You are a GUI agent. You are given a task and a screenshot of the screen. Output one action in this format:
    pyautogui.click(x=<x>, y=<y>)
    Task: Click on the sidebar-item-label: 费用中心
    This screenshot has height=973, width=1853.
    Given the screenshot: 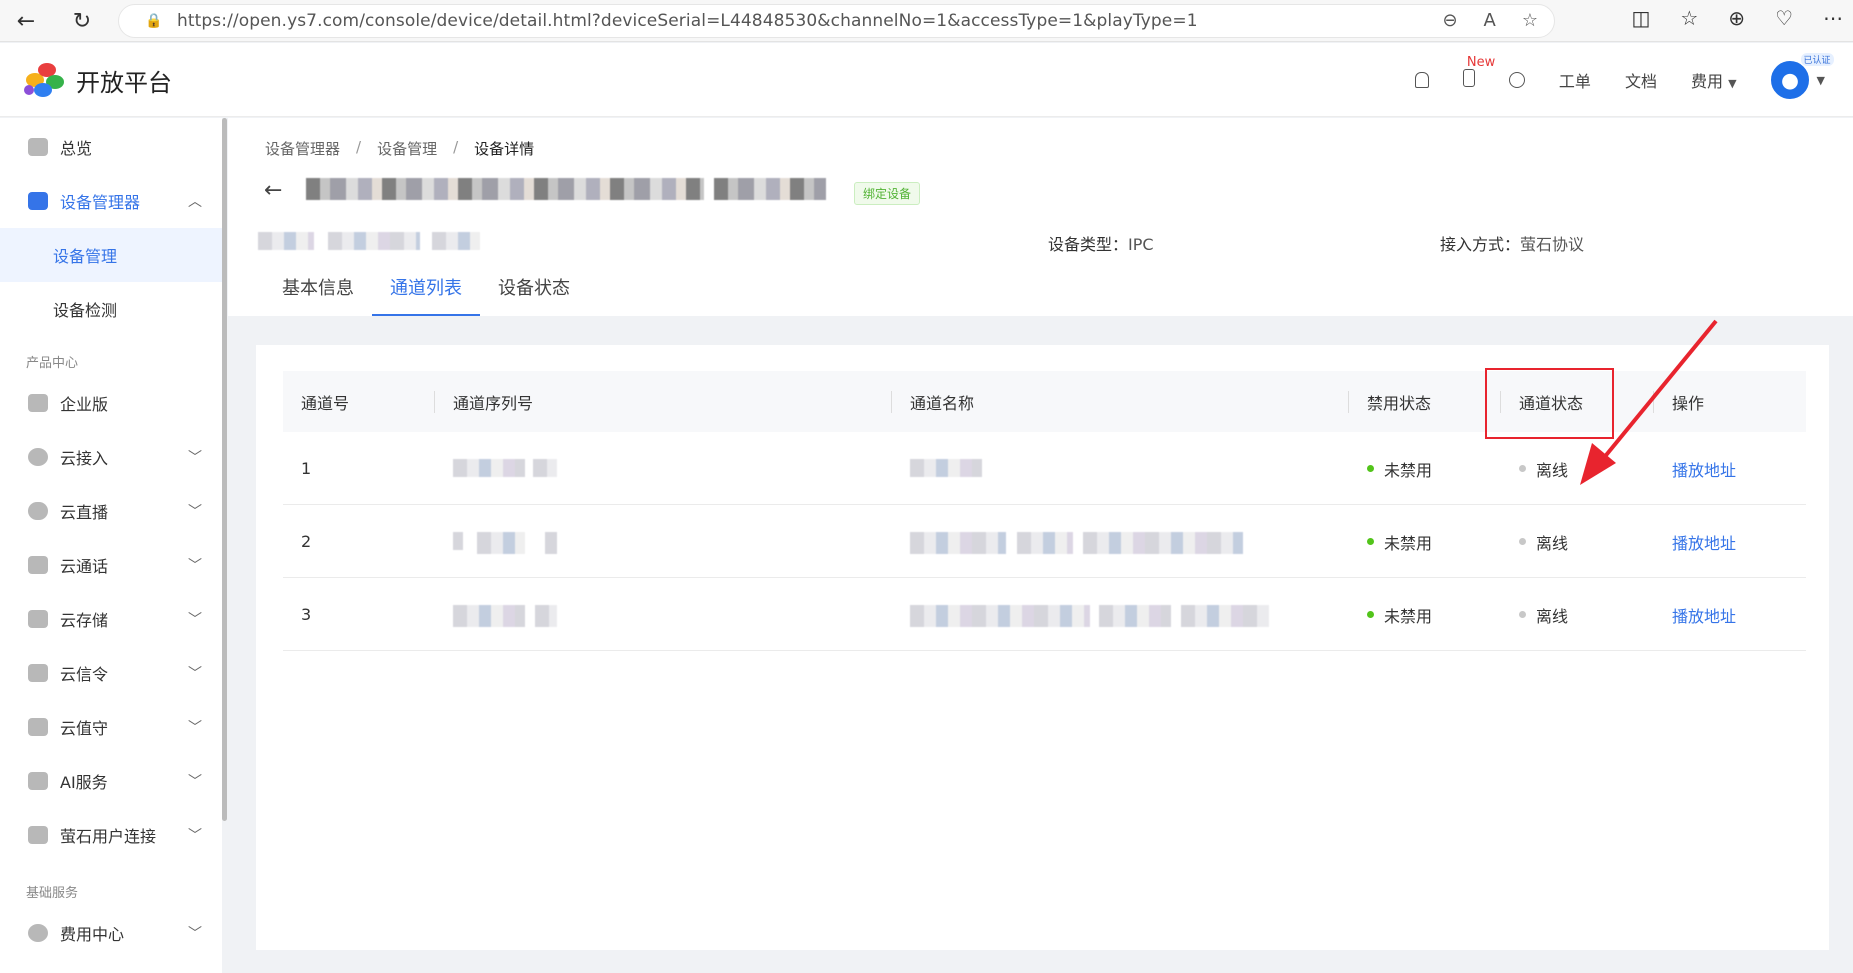 What is the action you would take?
    pyautogui.click(x=92, y=934)
    